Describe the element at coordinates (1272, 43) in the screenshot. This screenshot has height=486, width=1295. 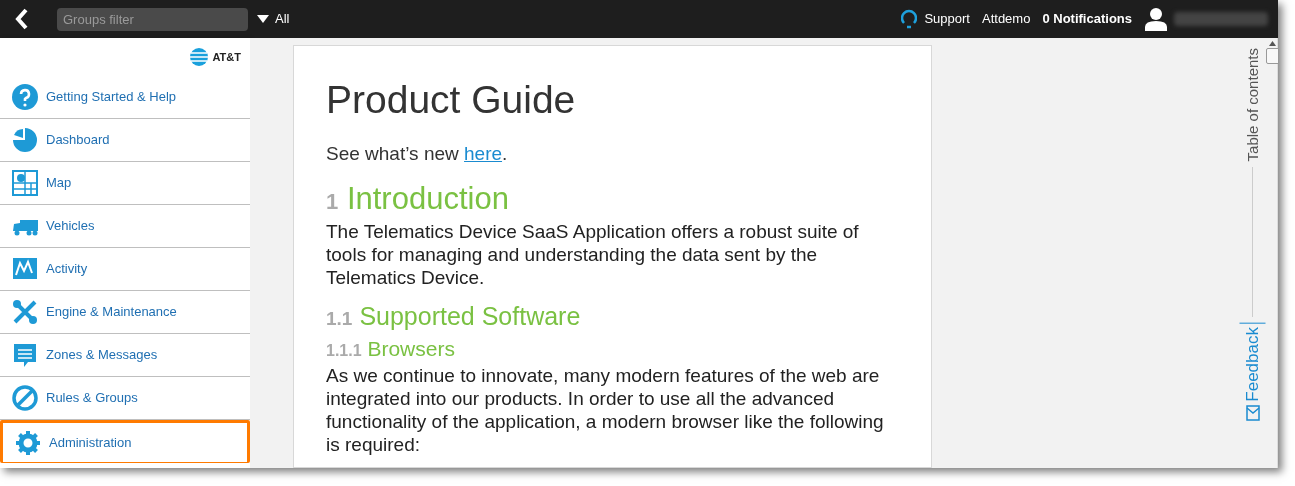
I see `scroll-up-icon` at that location.